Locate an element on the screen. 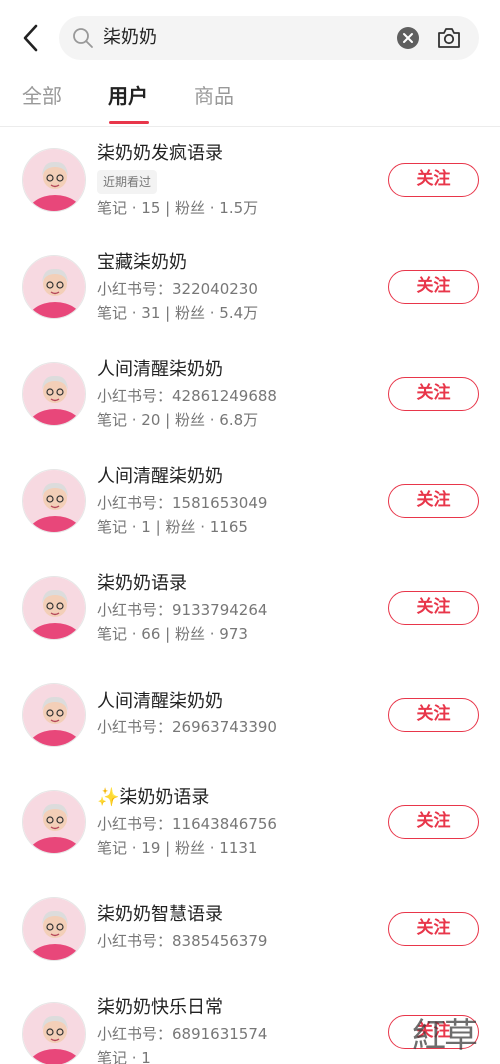  user-stats: 笔记 · 15 | 粉丝 · 1.5万 is located at coordinates (178, 208).